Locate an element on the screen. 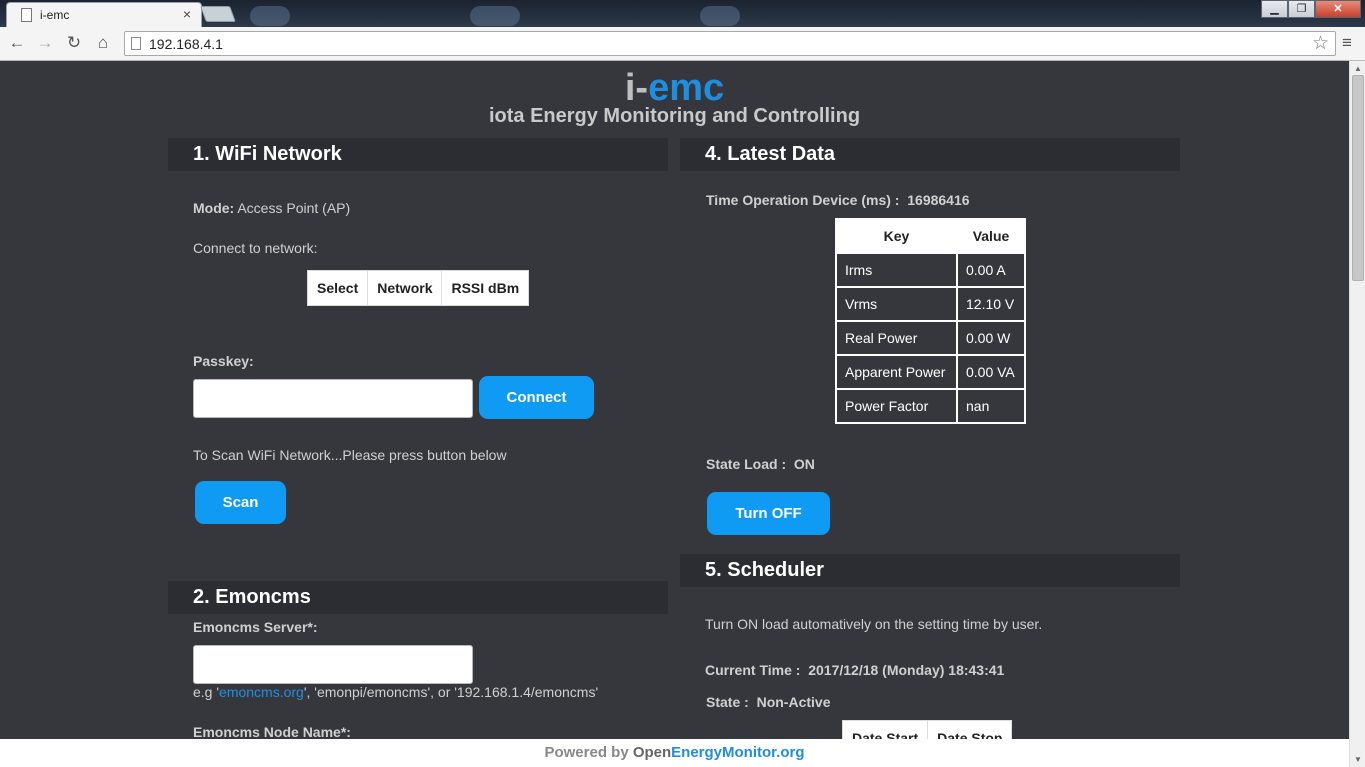 The image size is (1365, 767). time-operation: Time Operation Device (ms) : 16986416 is located at coordinates (838, 200).